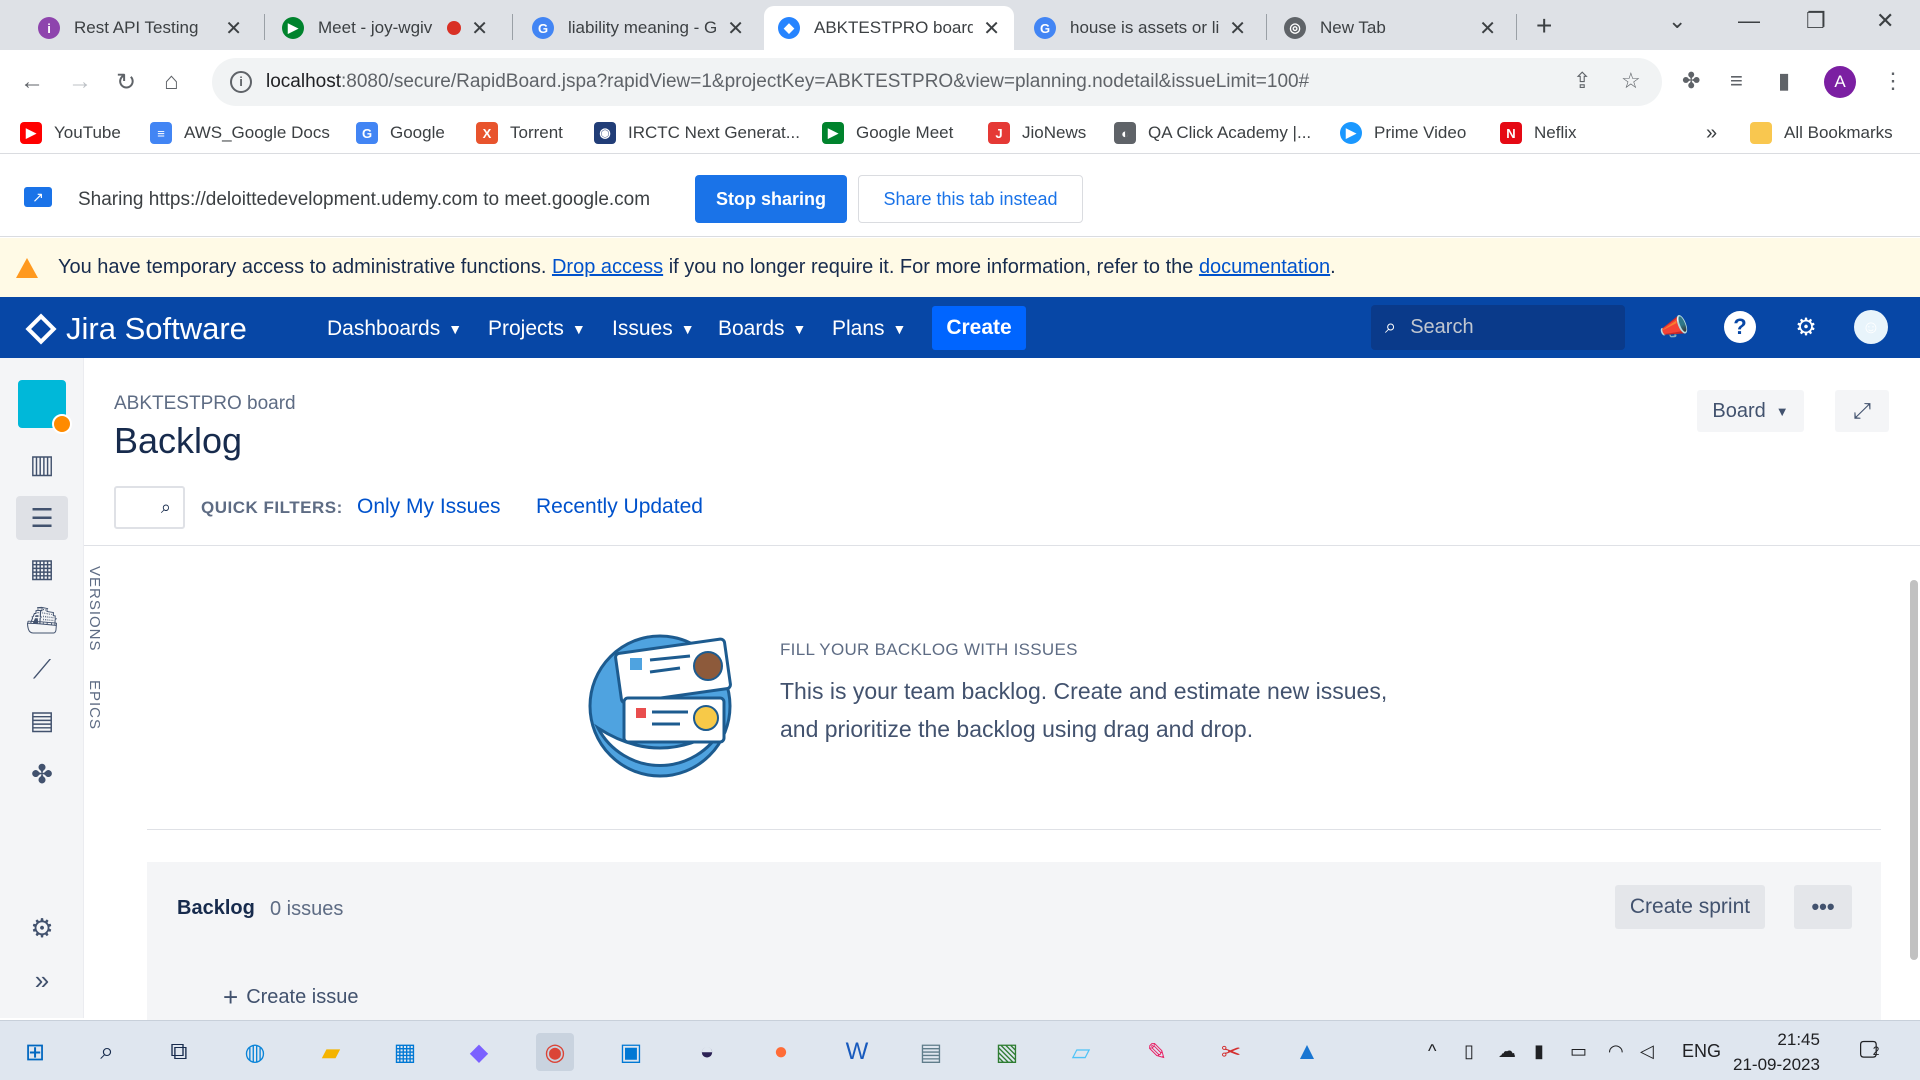 This screenshot has height=1080, width=1920. I want to click on bookmark-google-meet: ▶ Google Meet, so click(887, 133).